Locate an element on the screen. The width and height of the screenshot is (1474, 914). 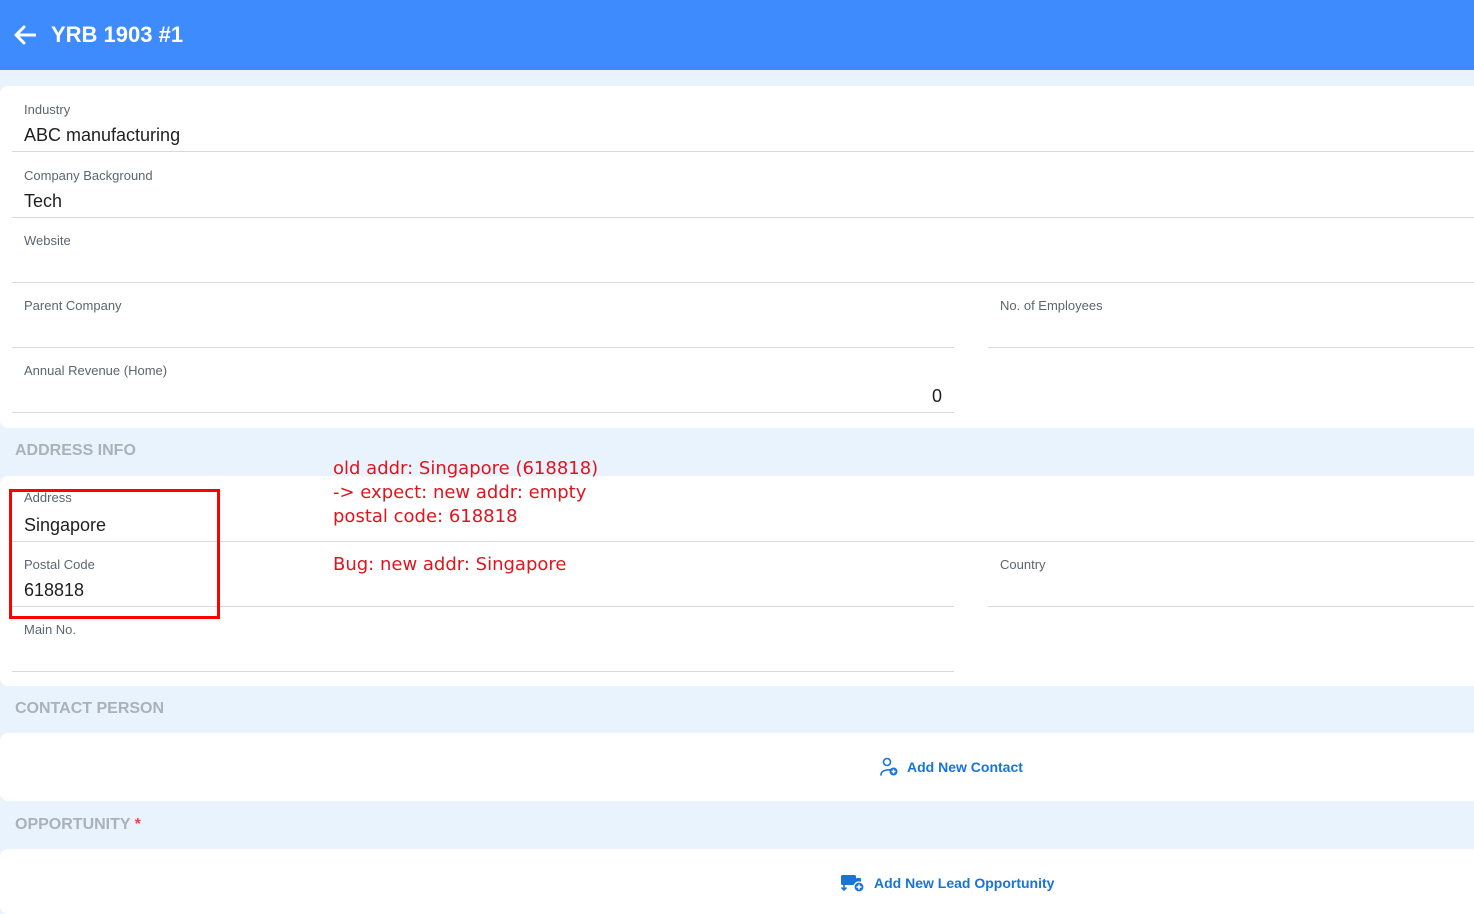
annotation-line-1: old addr: Singapore (618818) is located at coordinates (466, 468).